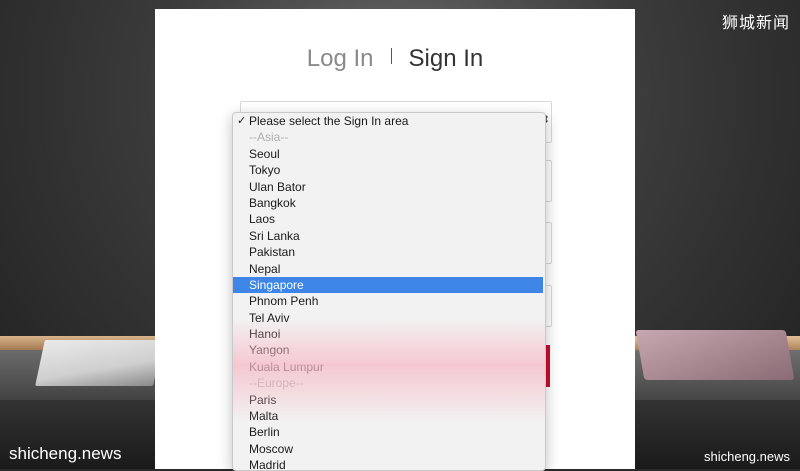  What do you see at coordinates (389, 432) in the screenshot?
I see `dropdown-option: Berlin` at bounding box center [389, 432].